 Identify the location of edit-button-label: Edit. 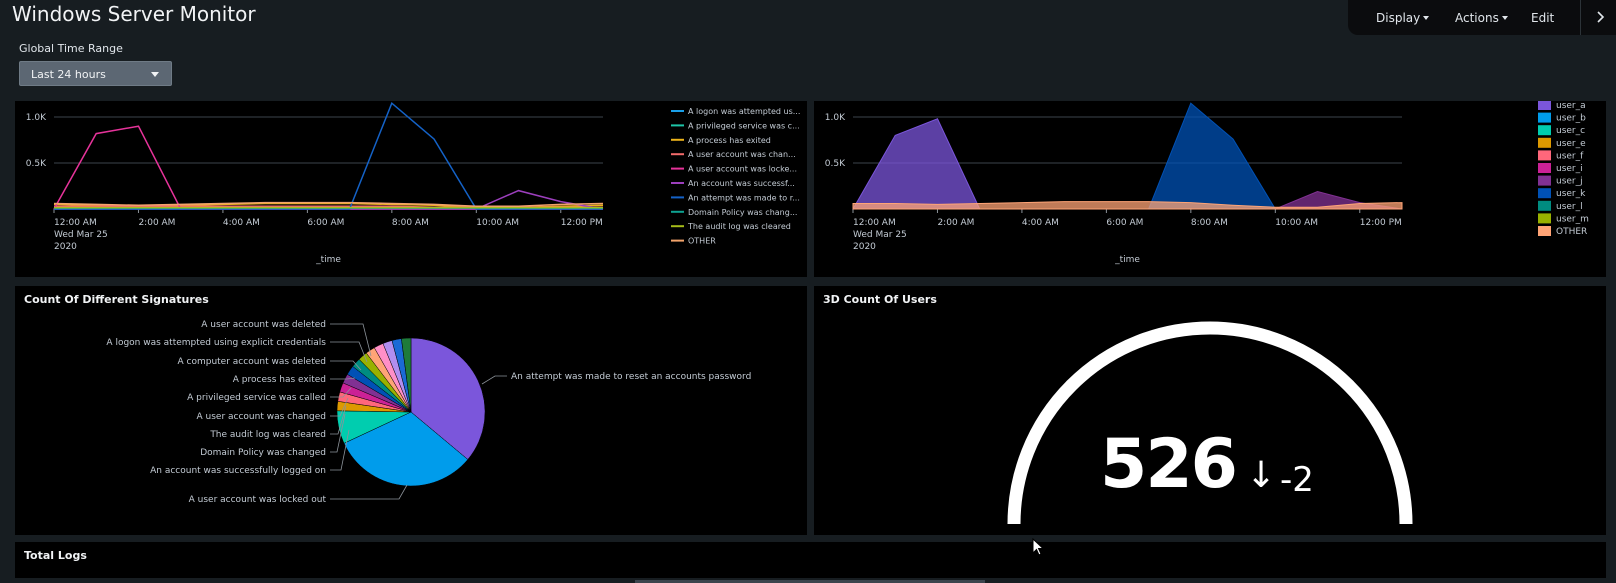
(1543, 17).